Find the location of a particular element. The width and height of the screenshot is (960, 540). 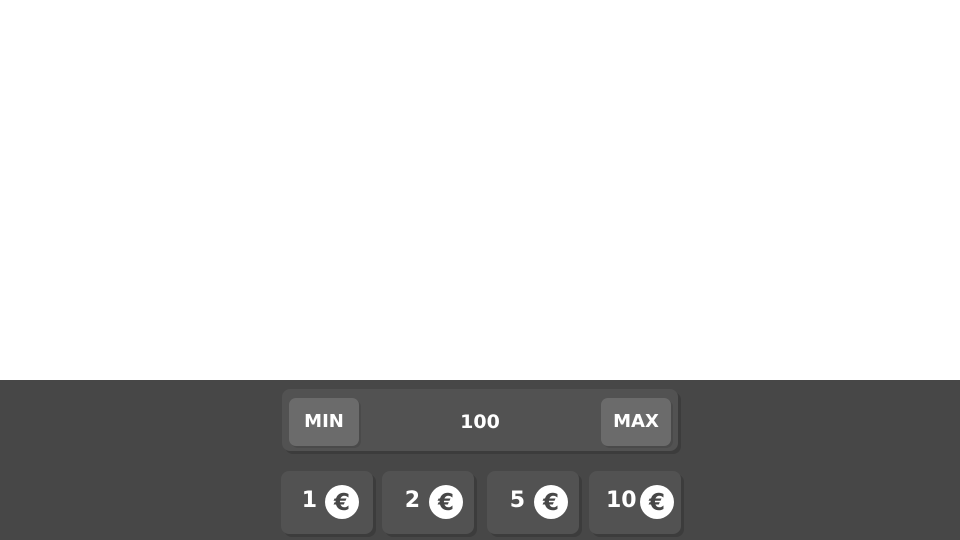

chip-button-2: 2 € is located at coordinates (428, 502).